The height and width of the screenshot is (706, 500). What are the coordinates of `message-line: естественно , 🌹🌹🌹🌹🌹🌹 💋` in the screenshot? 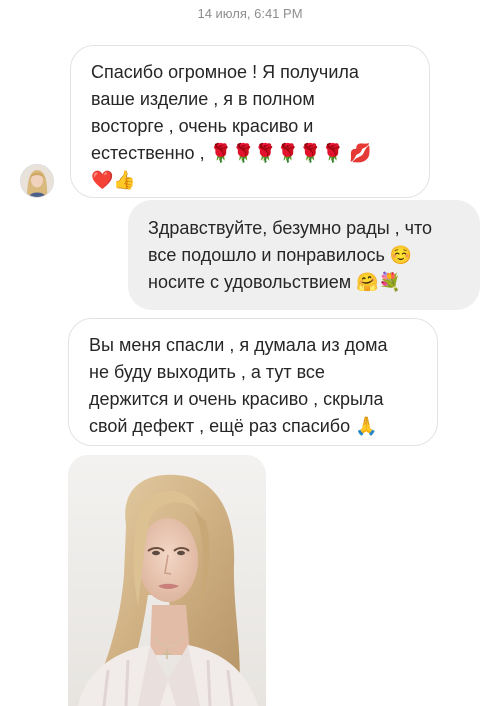 It's located at (231, 153).